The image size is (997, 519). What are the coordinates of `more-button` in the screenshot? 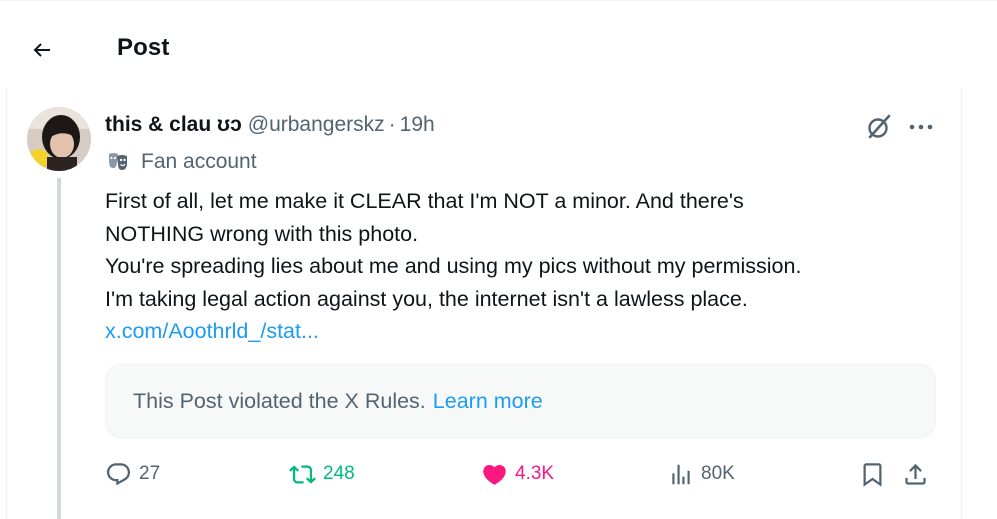 It's located at (921, 127).